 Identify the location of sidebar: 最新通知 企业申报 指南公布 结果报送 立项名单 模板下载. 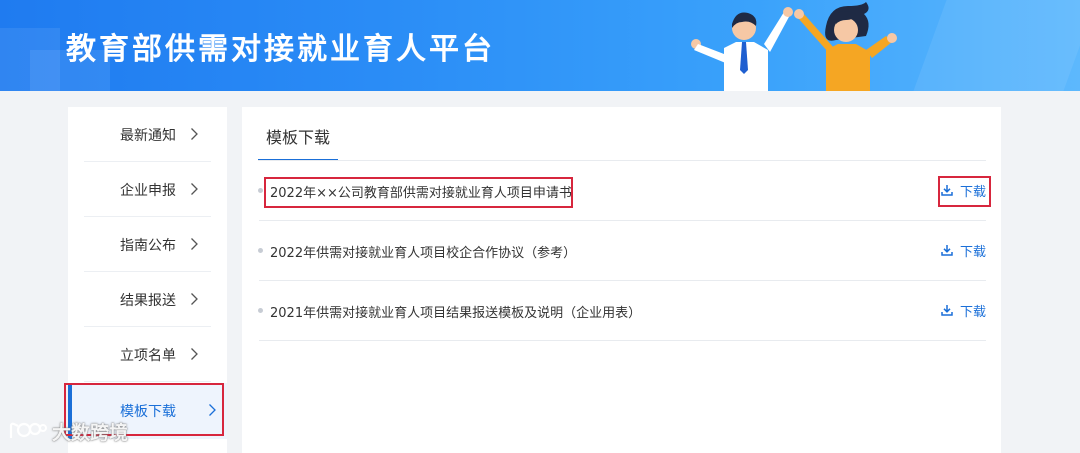
(147, 280).